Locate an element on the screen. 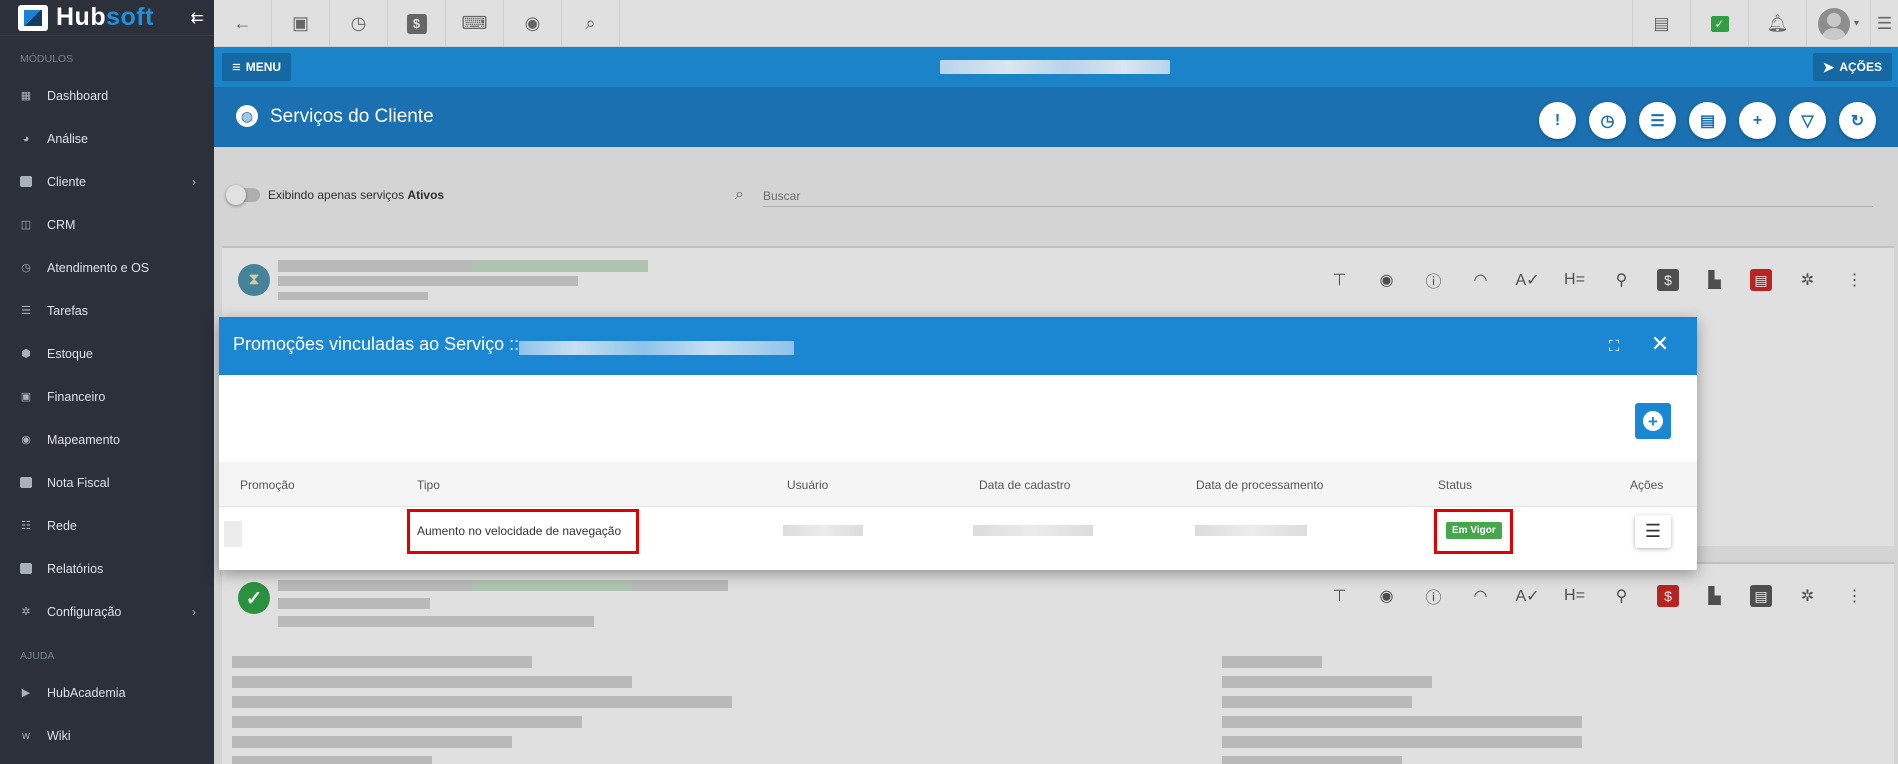  column-header: Data de cadastro is located at coordinates (1025, 485).